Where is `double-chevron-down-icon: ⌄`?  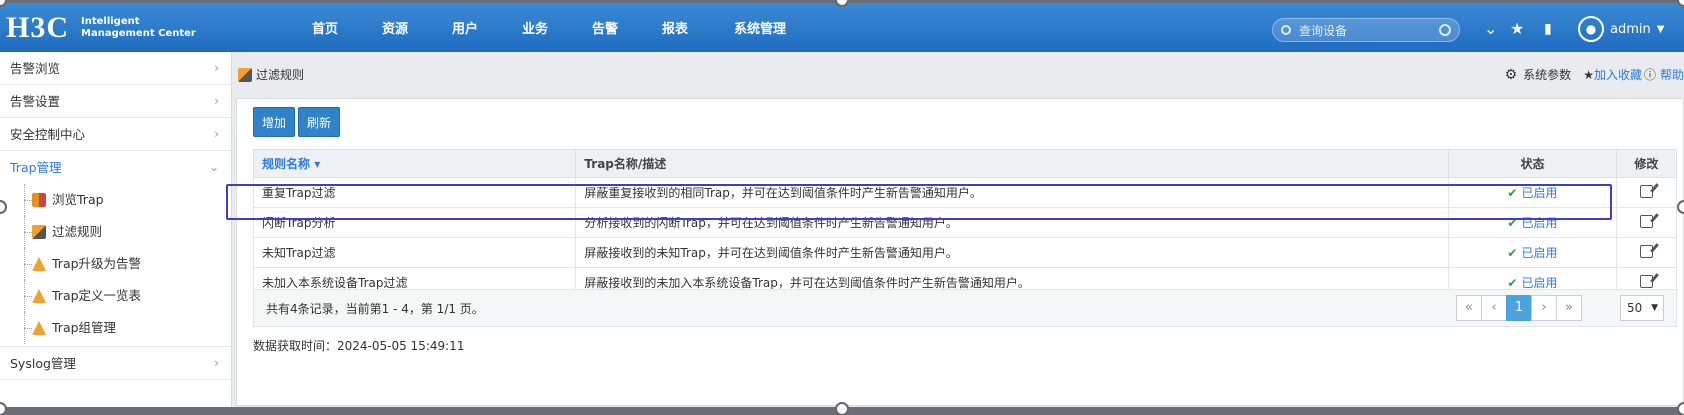 double-chevron-down-icon: ⌄ is located at coordinates (1490, 29).